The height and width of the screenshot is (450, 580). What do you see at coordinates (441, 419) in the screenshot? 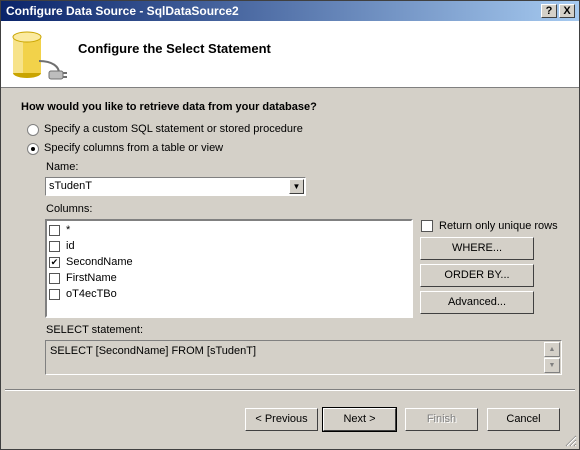
I see `finish-button: Finish` at bounding box center [441, 419].